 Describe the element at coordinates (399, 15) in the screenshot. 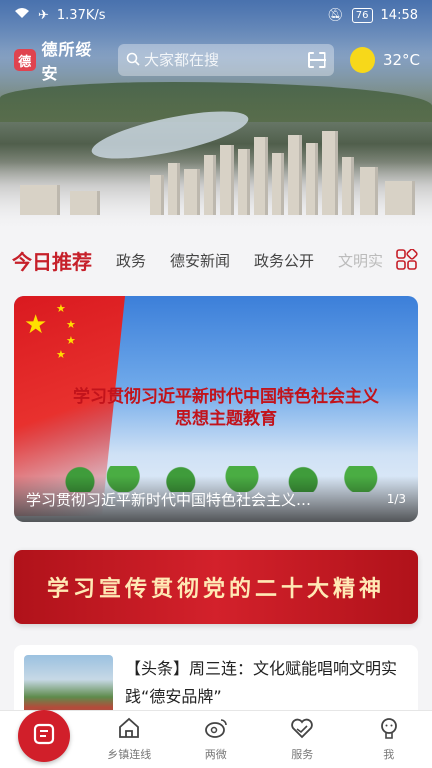

I see `clock: 14:58` at that location.